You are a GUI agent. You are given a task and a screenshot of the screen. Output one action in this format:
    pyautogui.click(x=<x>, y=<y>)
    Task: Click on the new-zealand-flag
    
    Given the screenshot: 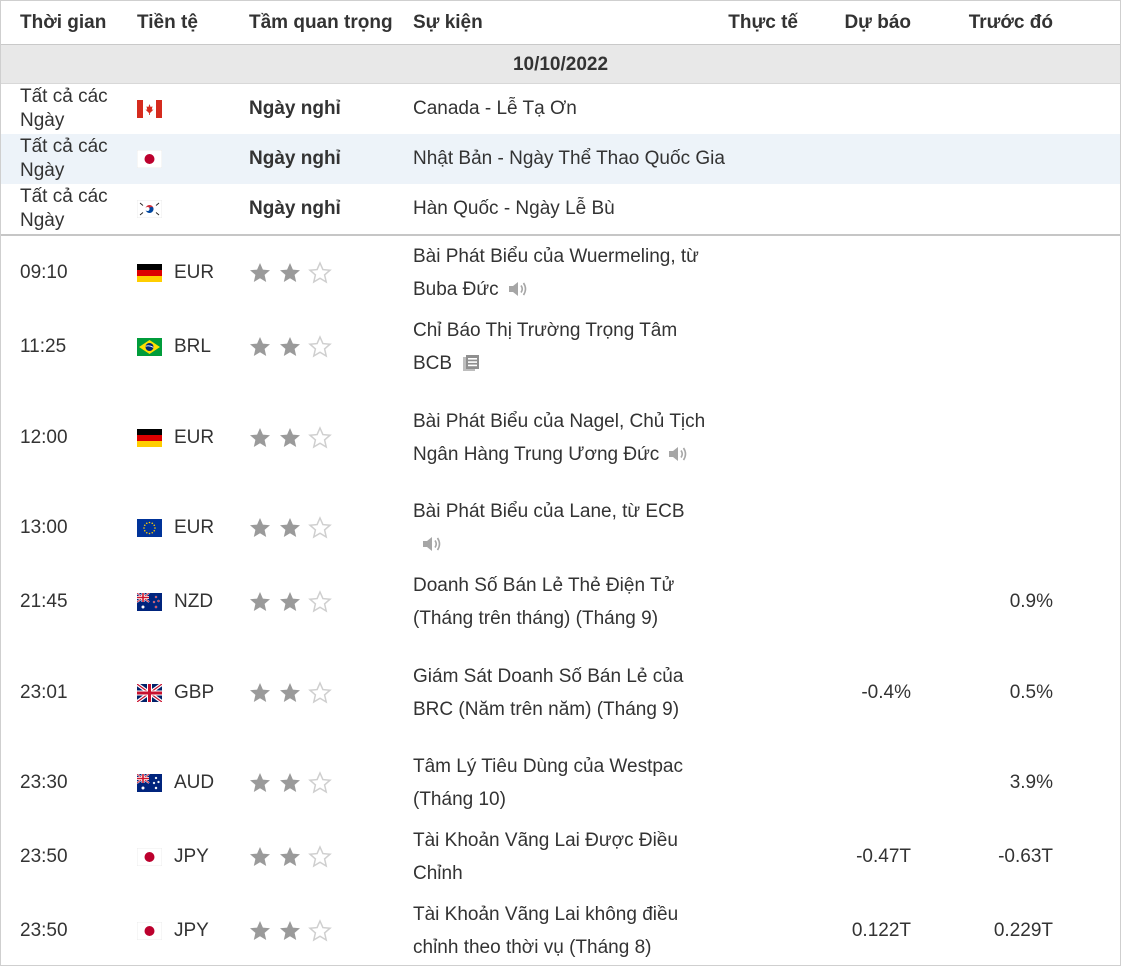 What is the action you would take?
    pyautogui.click(x=149, y=602)
    